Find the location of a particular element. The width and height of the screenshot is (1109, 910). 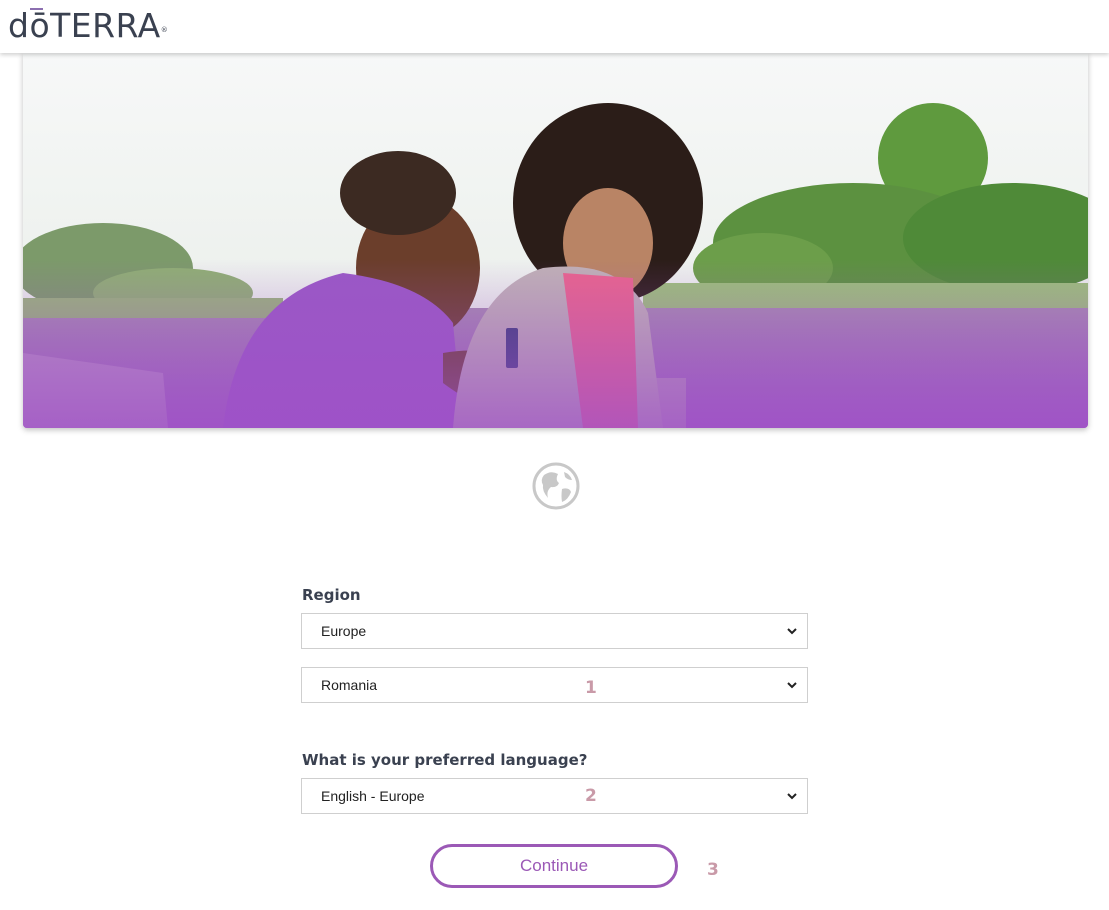

logo-macron is located at coordinates (36, 9).